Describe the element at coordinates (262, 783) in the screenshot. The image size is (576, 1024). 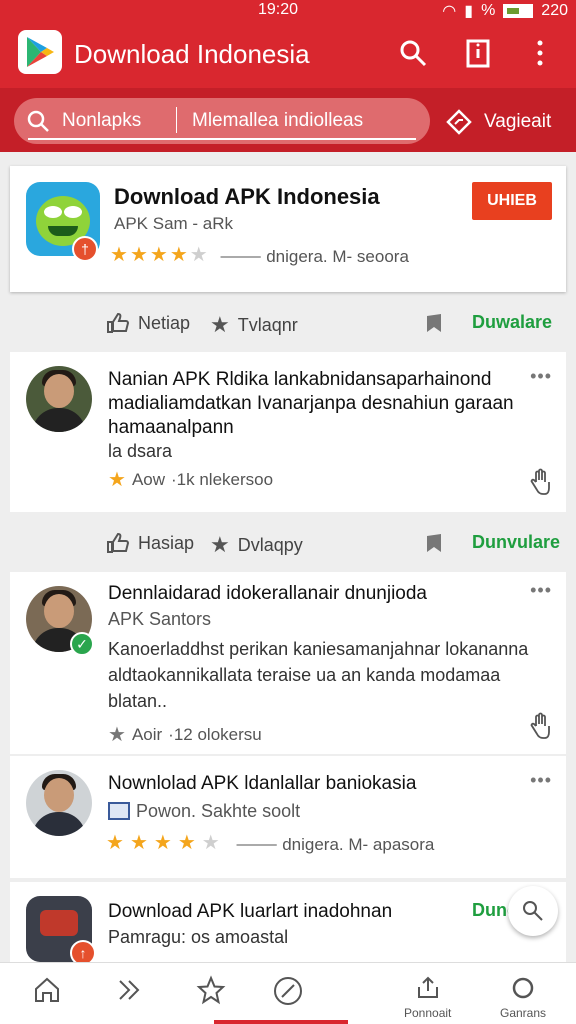
I see `post-title: Nownlolad APK ldanlallar baniokasia` at that location.